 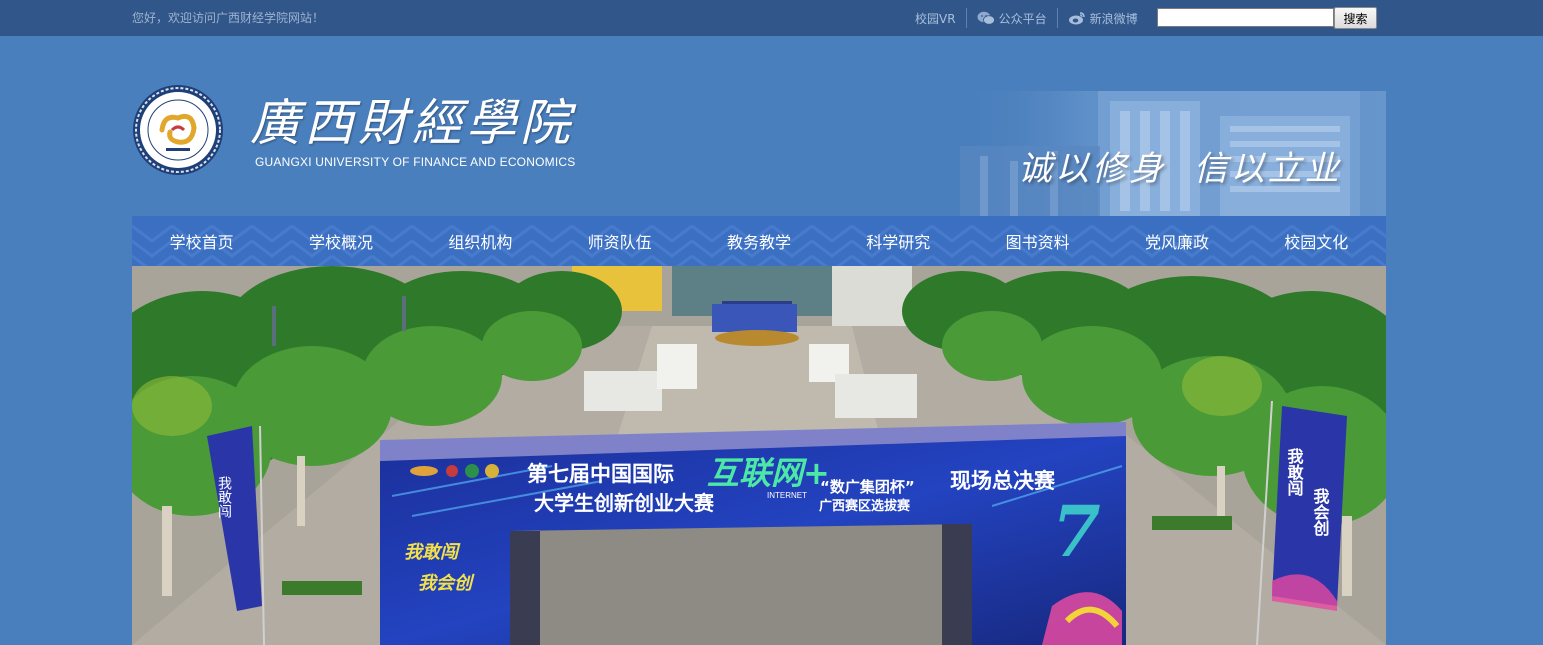 What do you see at coordinates (600, 474) in the screenshot?
I see `arch-text-line1: 第七届中国国际` at bounding box center [600, 474].